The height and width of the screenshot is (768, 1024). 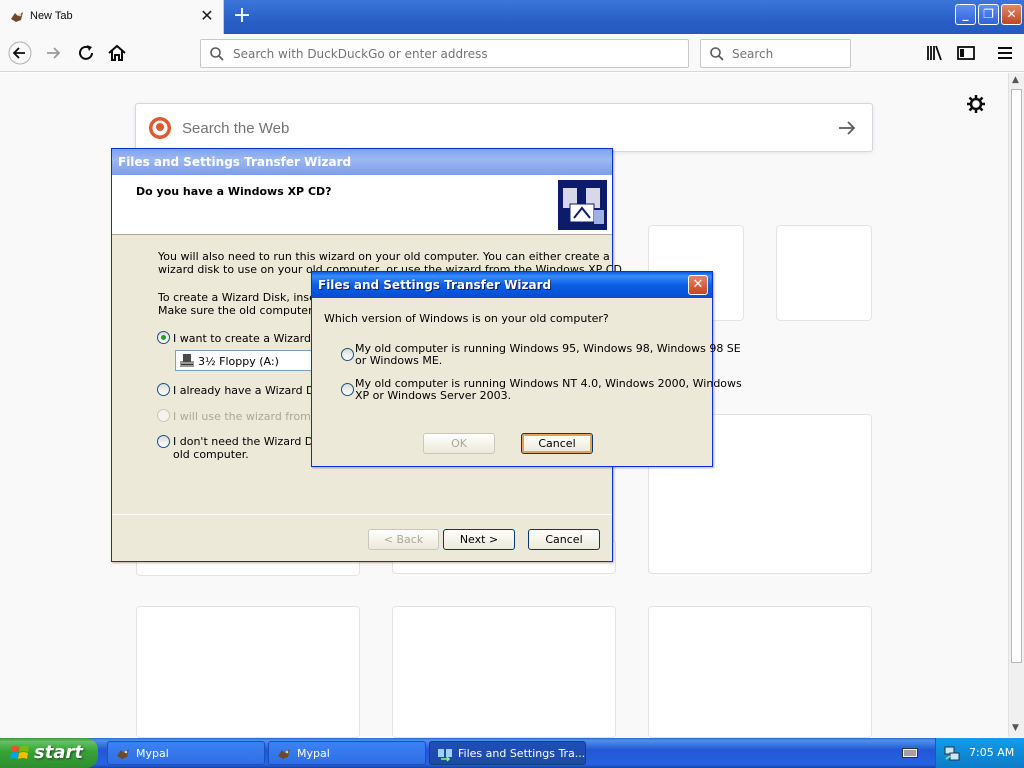 What do you see at coordinates (247, 310) in the screenshot?
I see `wizard-para2-line2: Make sure the old computer has` at bounding box center [247, 310].